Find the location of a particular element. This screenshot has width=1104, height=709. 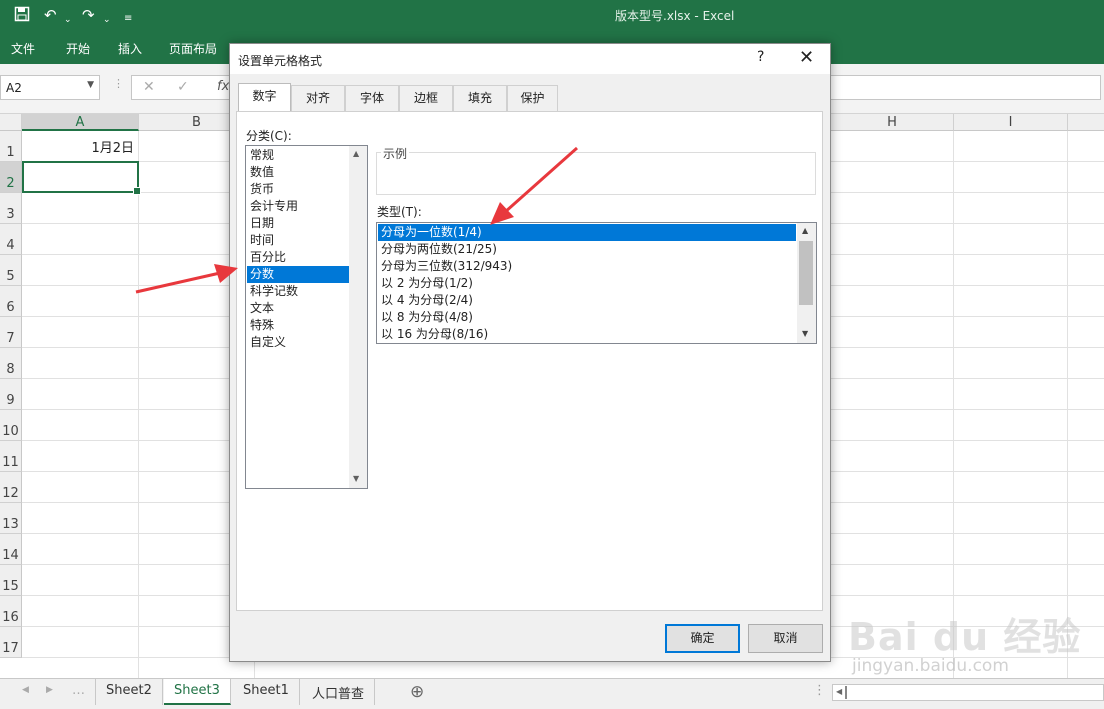

dialog-title-bar: 设置单元格格式 ? ✕ is located at coordinates (530, 59).